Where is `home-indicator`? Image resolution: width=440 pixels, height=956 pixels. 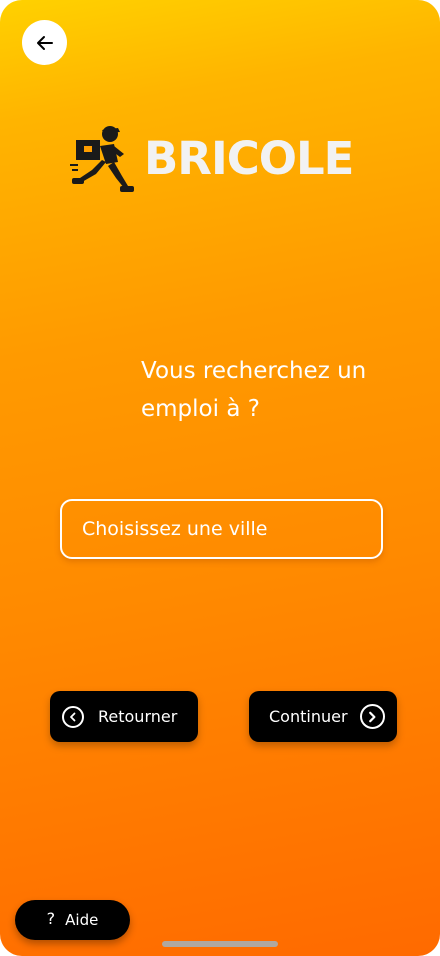 home-indicator is located at coordinates (220, 944).